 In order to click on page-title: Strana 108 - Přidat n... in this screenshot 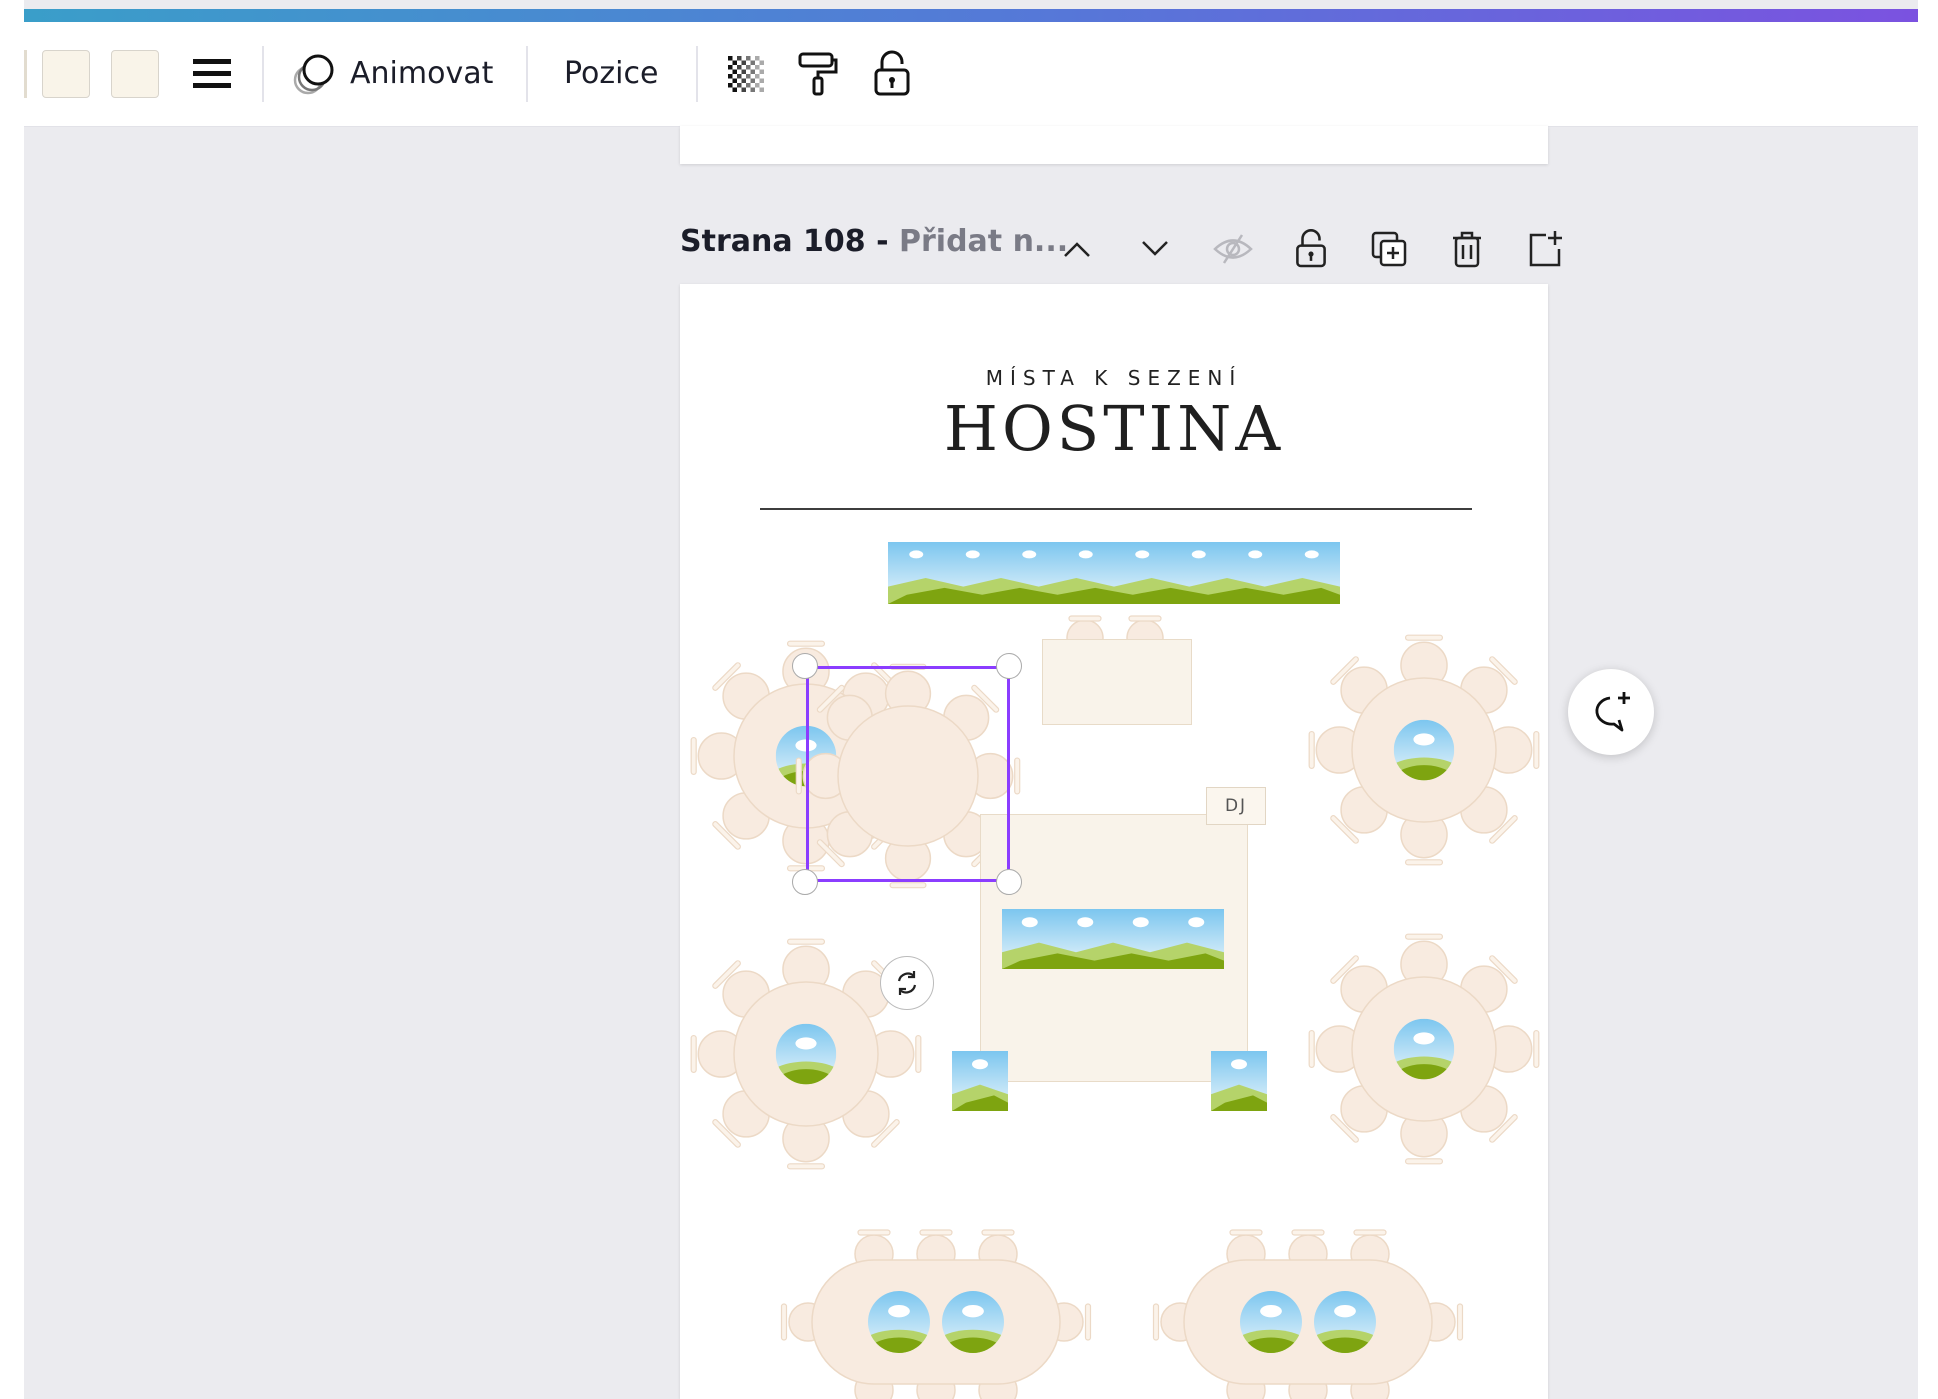, I will do `click(874, 241)`.